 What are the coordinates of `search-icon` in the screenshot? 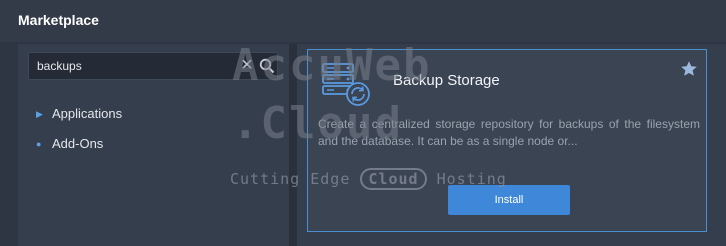 It's located at (267, 66).